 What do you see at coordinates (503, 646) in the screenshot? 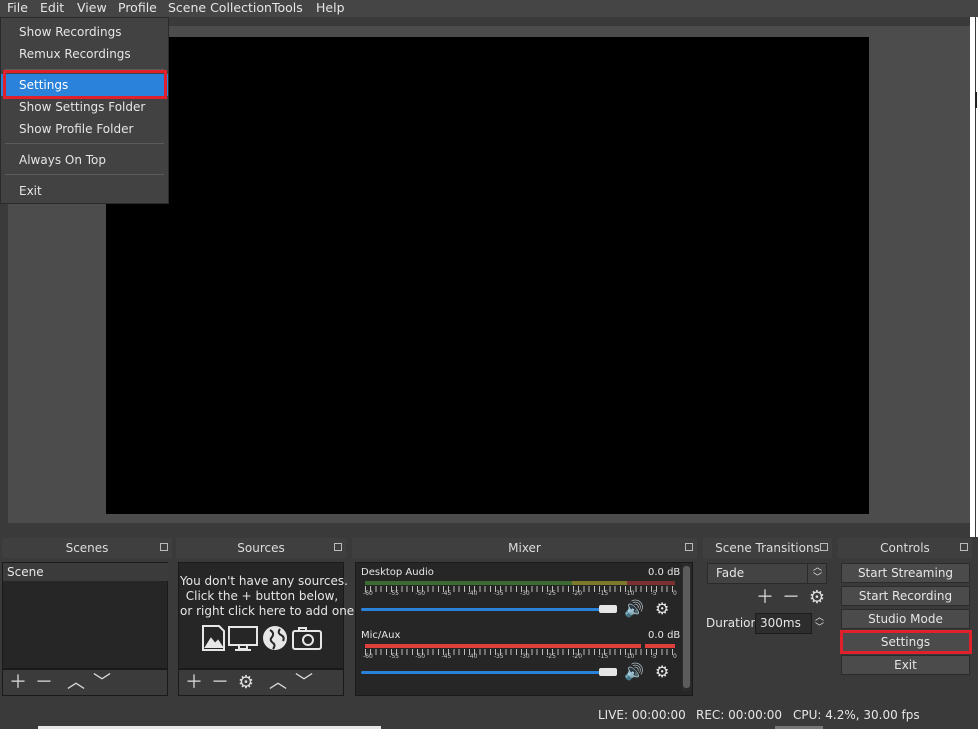
I see `mic-aux-meter` at bounding box center [503, 646].